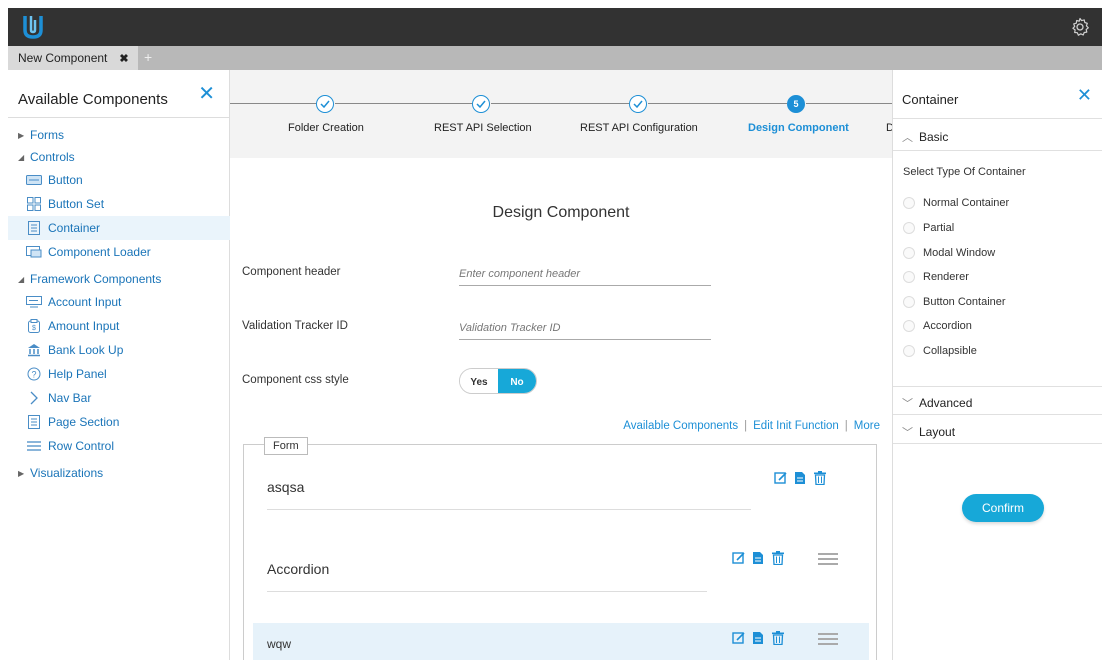 This screenshot has height=660, width=1102. Describe the element at coordinates (279, 644) in the screenshot. I see `form-row-title: wqw` at that location.